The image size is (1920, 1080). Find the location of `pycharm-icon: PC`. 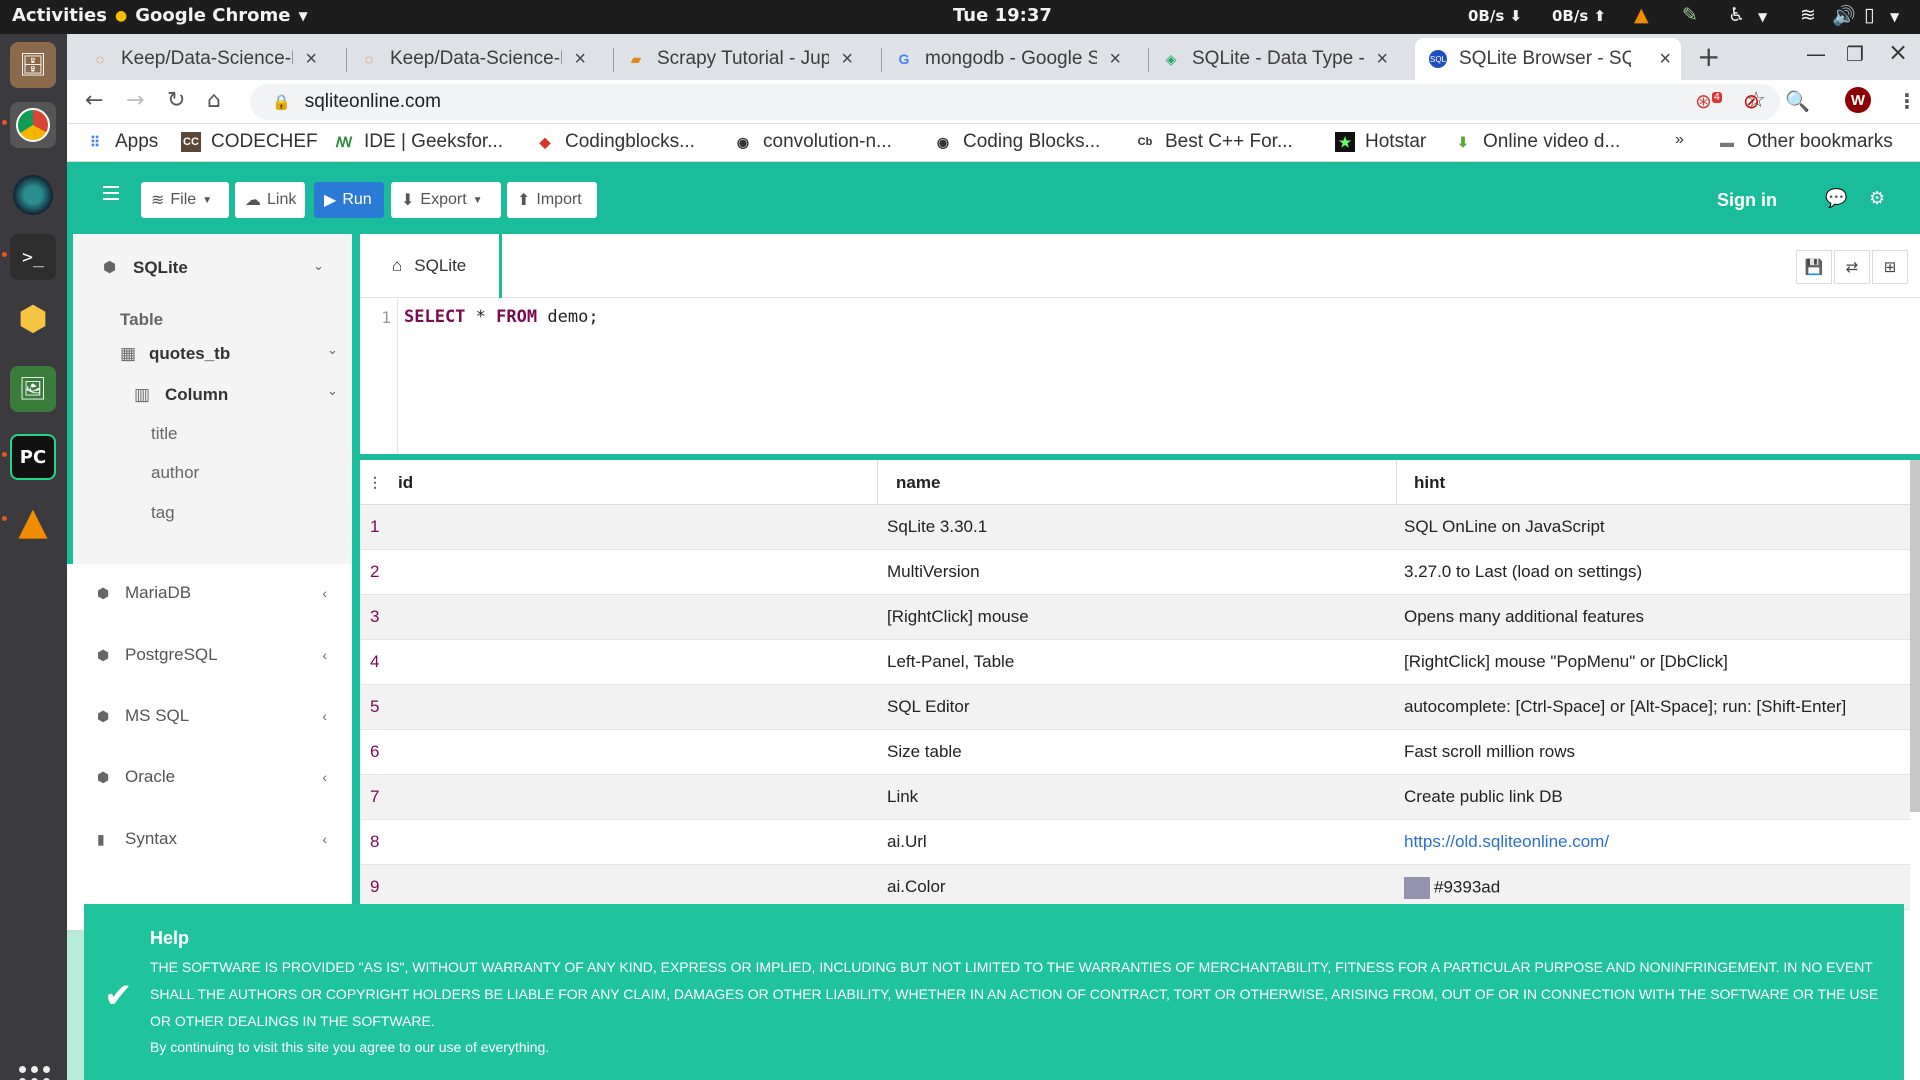

pycharm-icon: PC is located at coordinates (33, 457).